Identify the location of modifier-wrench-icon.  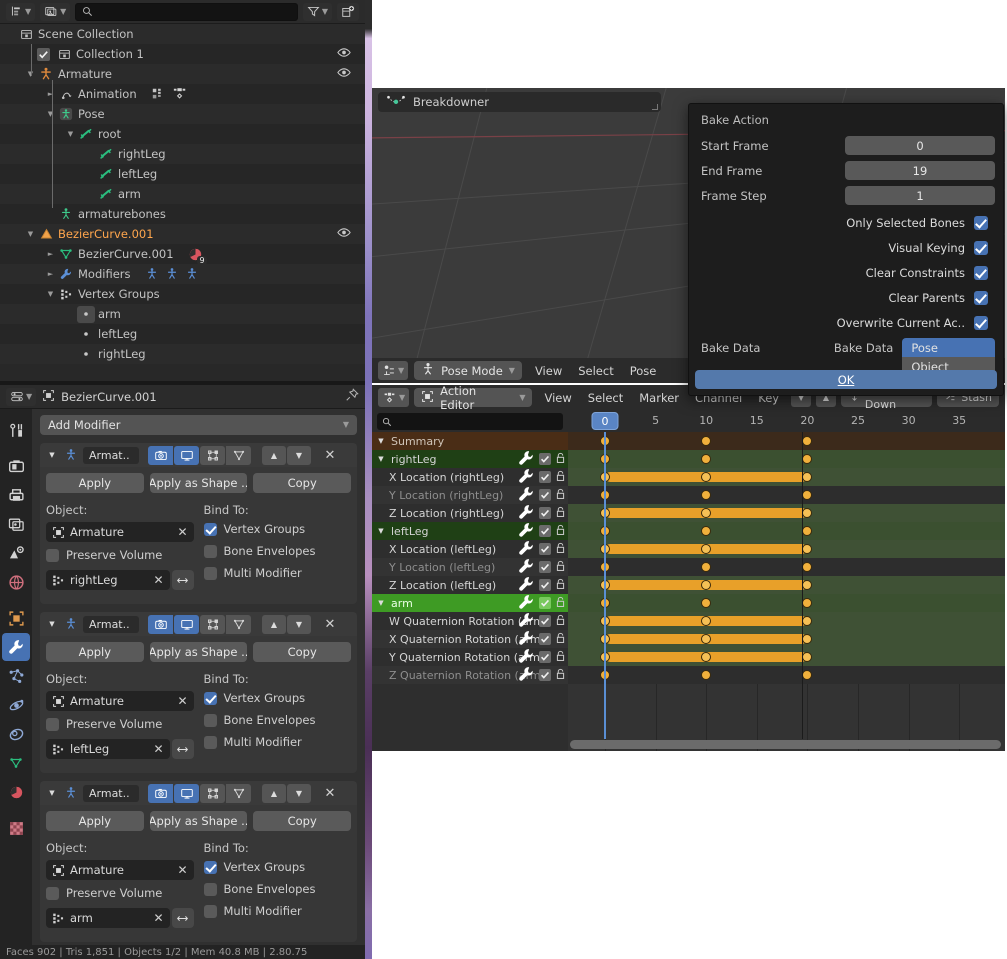
(526, 675).